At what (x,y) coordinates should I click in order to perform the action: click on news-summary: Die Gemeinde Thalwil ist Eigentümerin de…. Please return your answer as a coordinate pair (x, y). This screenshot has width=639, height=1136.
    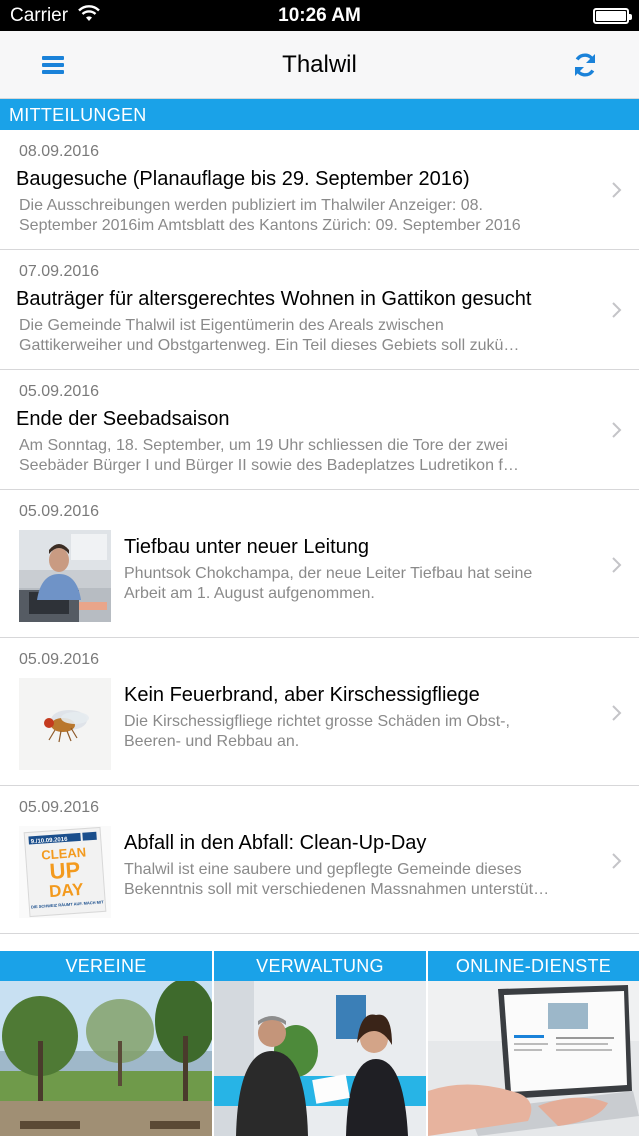
    Looking at the image, I should click on (309, 336).